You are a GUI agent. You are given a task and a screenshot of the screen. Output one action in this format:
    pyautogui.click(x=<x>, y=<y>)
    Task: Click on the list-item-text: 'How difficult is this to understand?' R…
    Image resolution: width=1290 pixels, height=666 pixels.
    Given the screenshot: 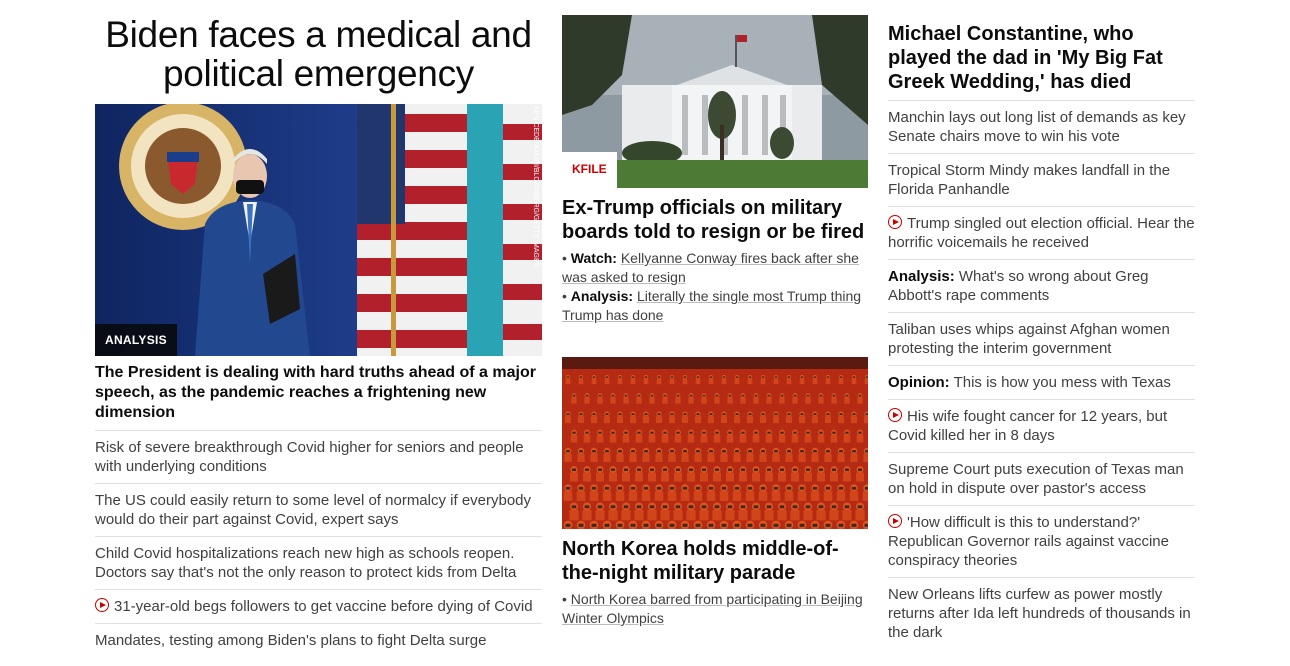 What is the action you would take?
    pyautogui.click(x=1028, y=541)
    